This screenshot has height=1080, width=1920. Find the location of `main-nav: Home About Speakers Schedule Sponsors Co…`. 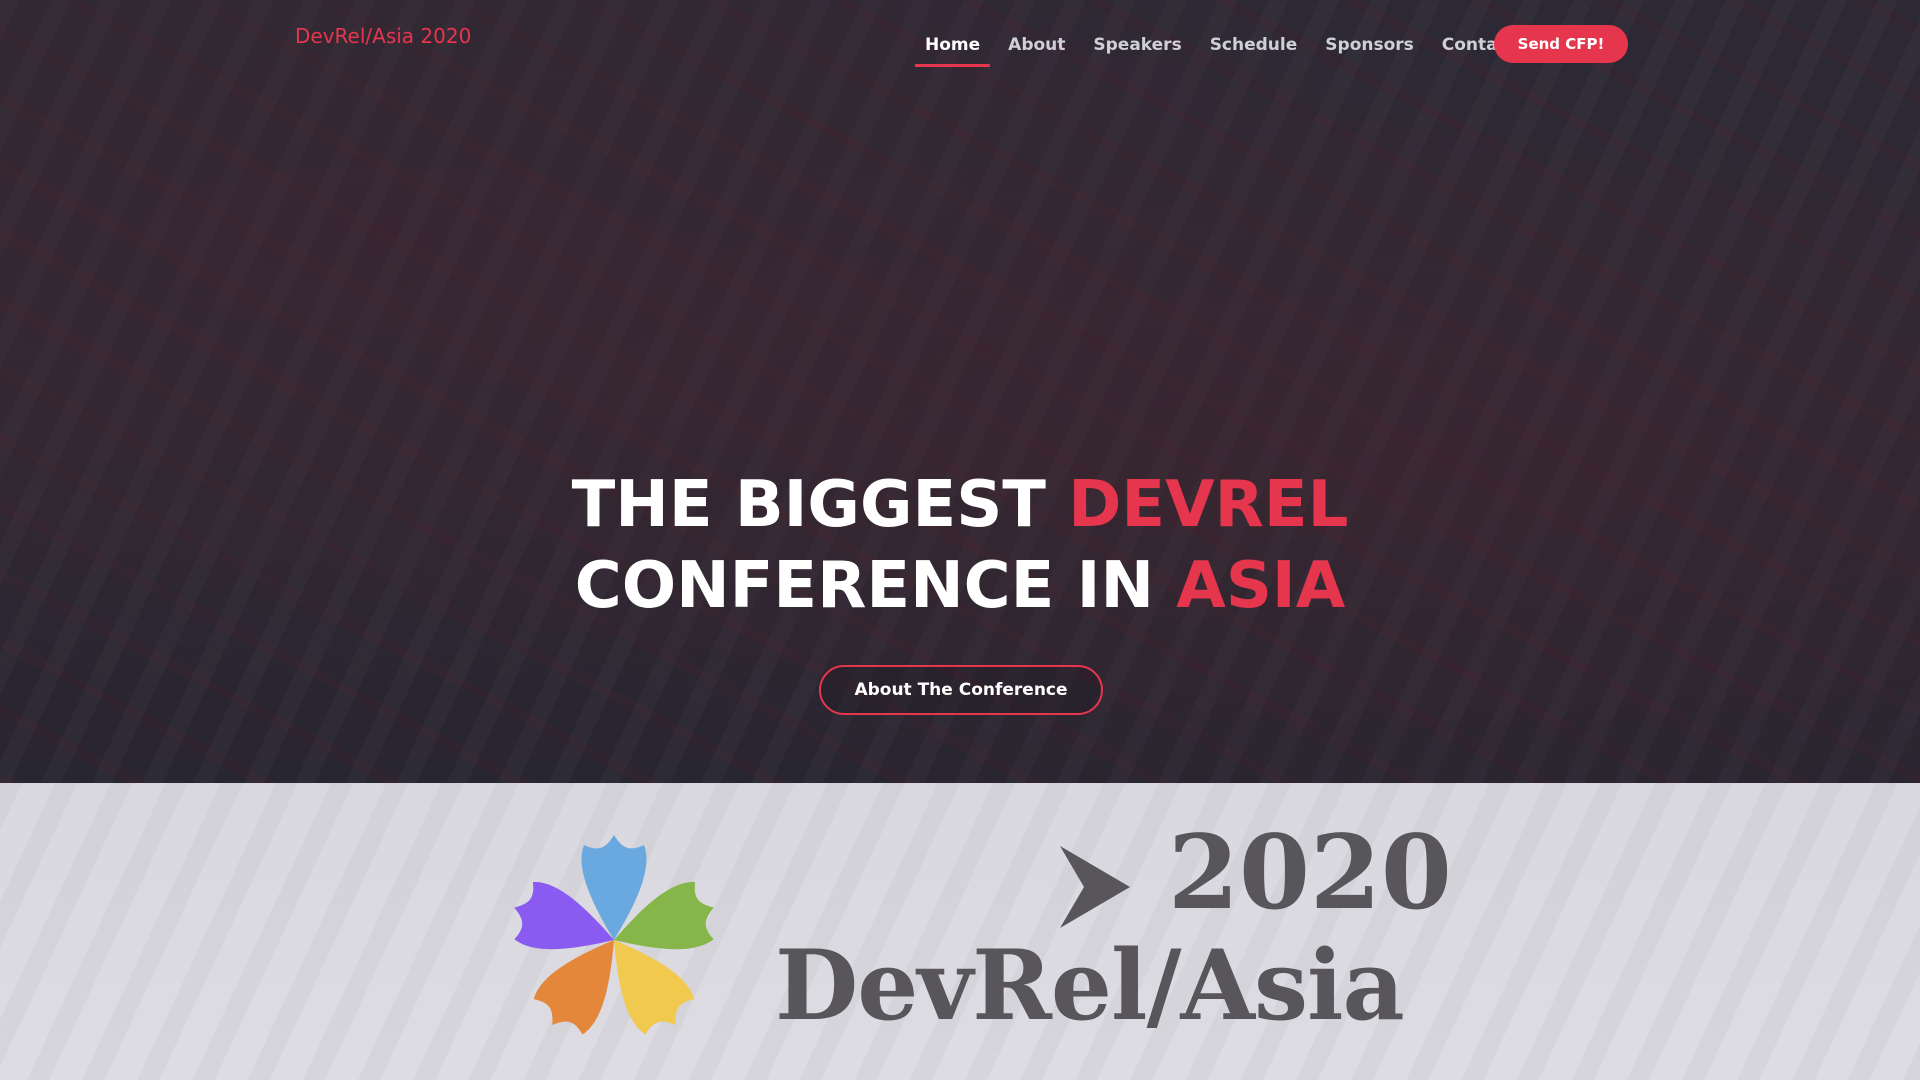

main-nav: Home About Speakers Schedule Sponsors Co… is located at coordinates (1229, 46).